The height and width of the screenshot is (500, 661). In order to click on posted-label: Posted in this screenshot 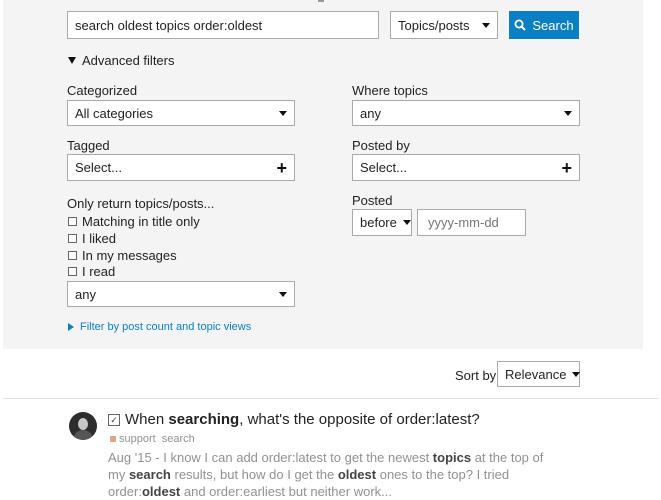, I will do `click(372, 200)`.